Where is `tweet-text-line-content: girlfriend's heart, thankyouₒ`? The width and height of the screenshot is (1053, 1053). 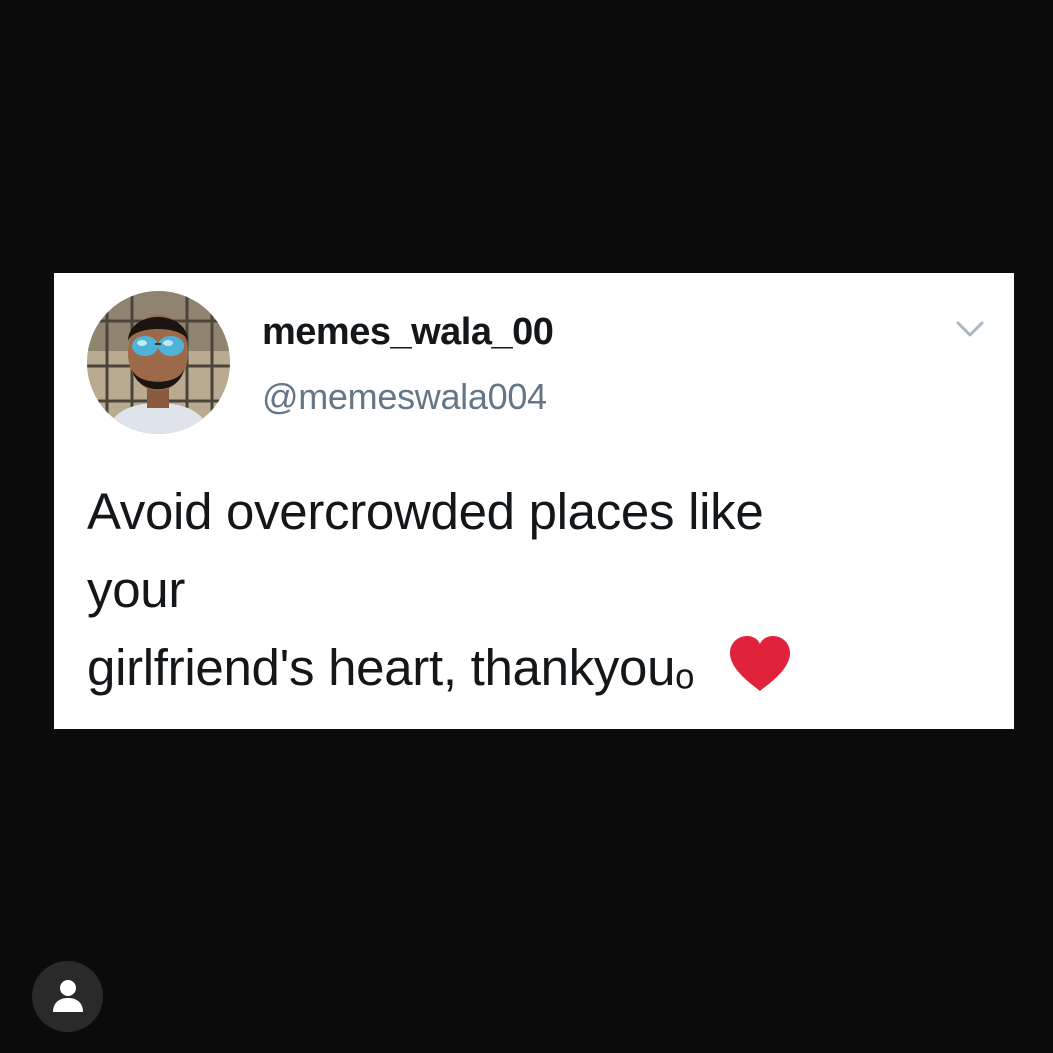 tweet-text-line-content: girlfriend's heart, thankyouₒ is located at coordinates (391, 667).